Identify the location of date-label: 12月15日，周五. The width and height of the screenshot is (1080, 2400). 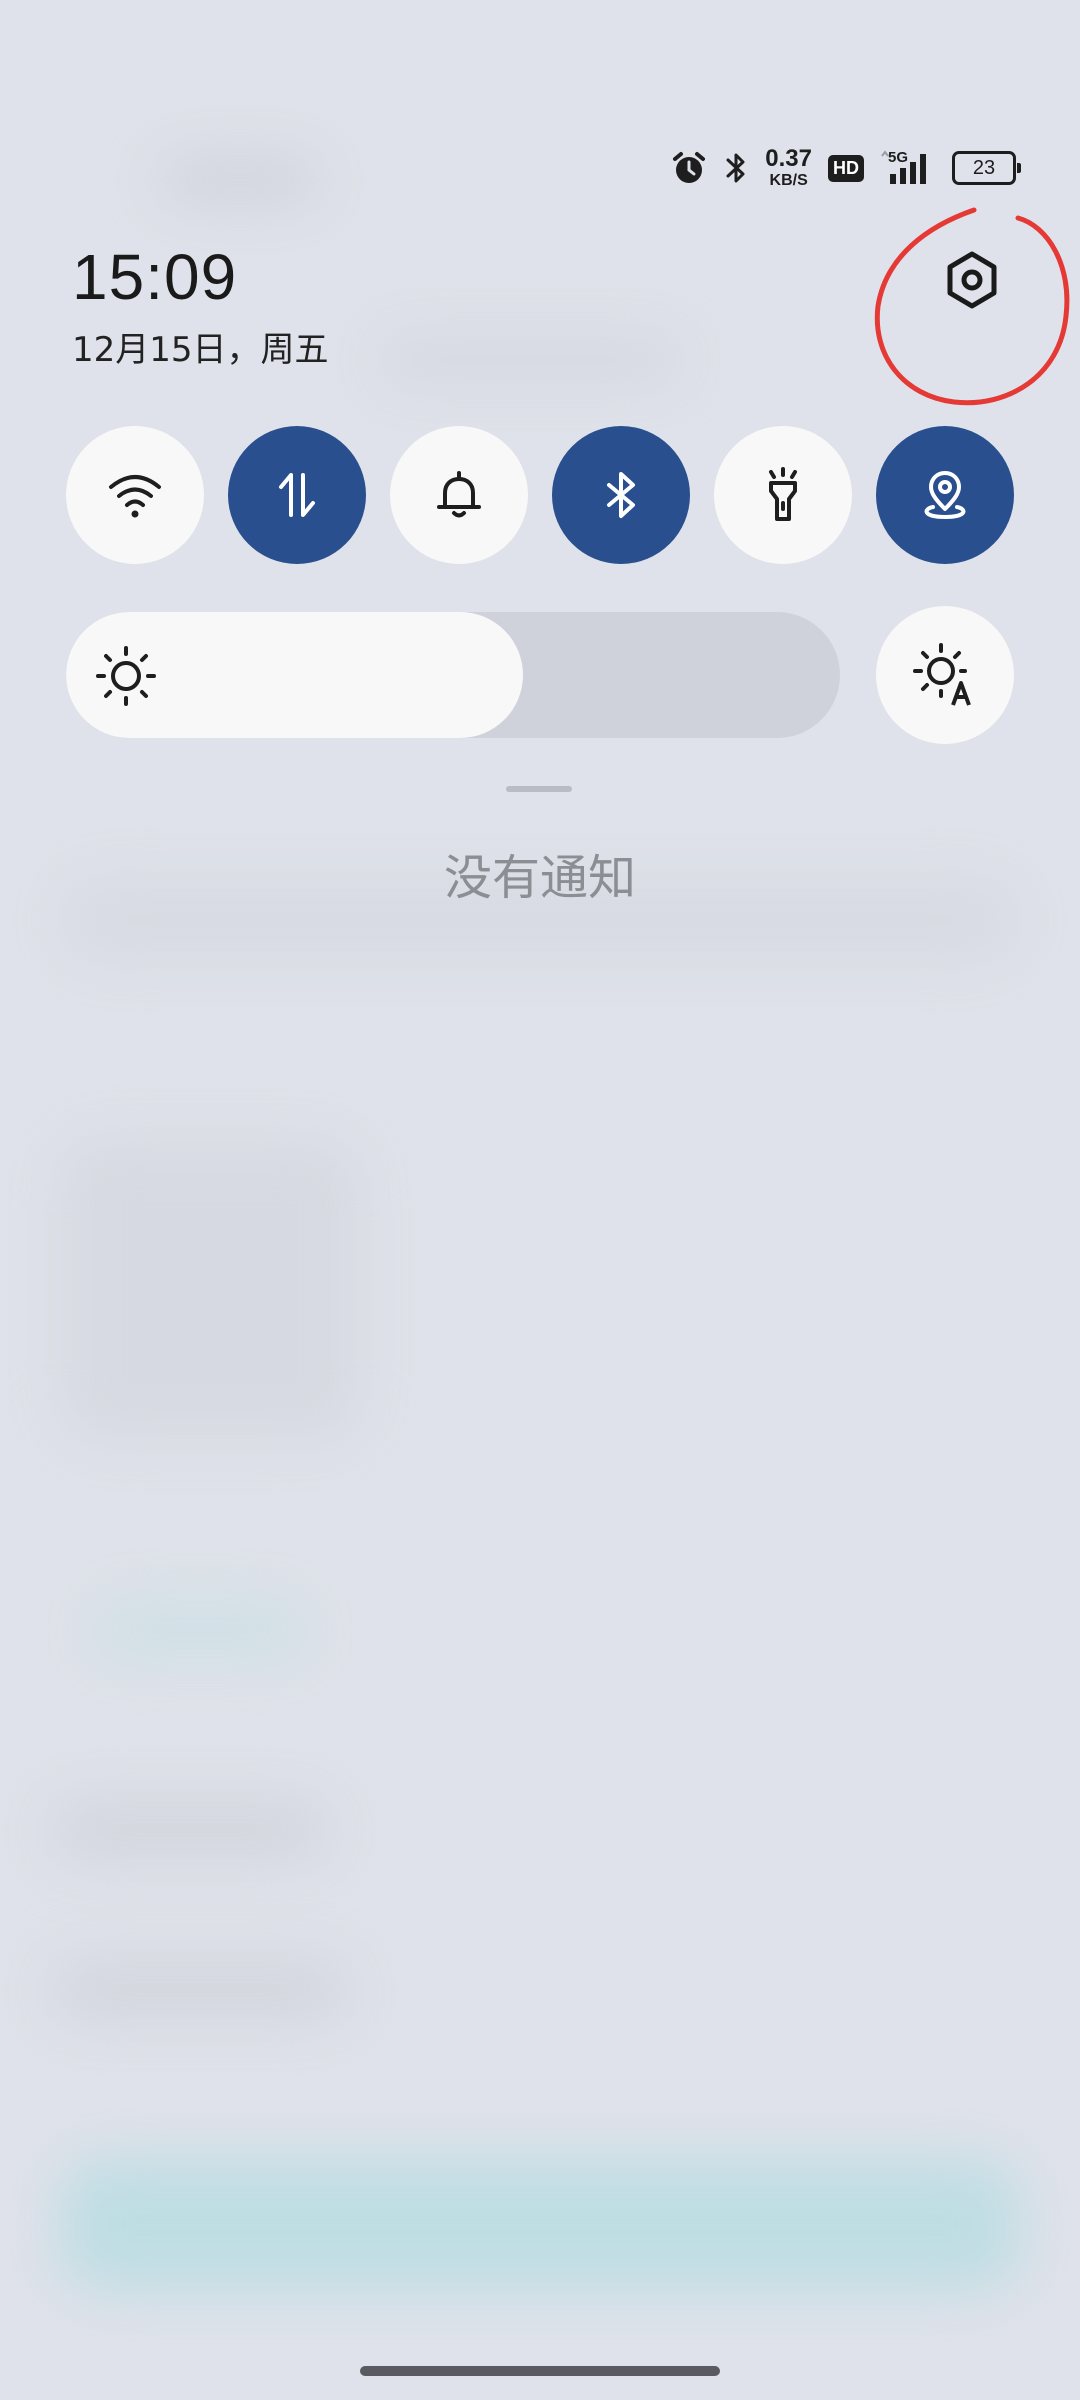
(200, 346).